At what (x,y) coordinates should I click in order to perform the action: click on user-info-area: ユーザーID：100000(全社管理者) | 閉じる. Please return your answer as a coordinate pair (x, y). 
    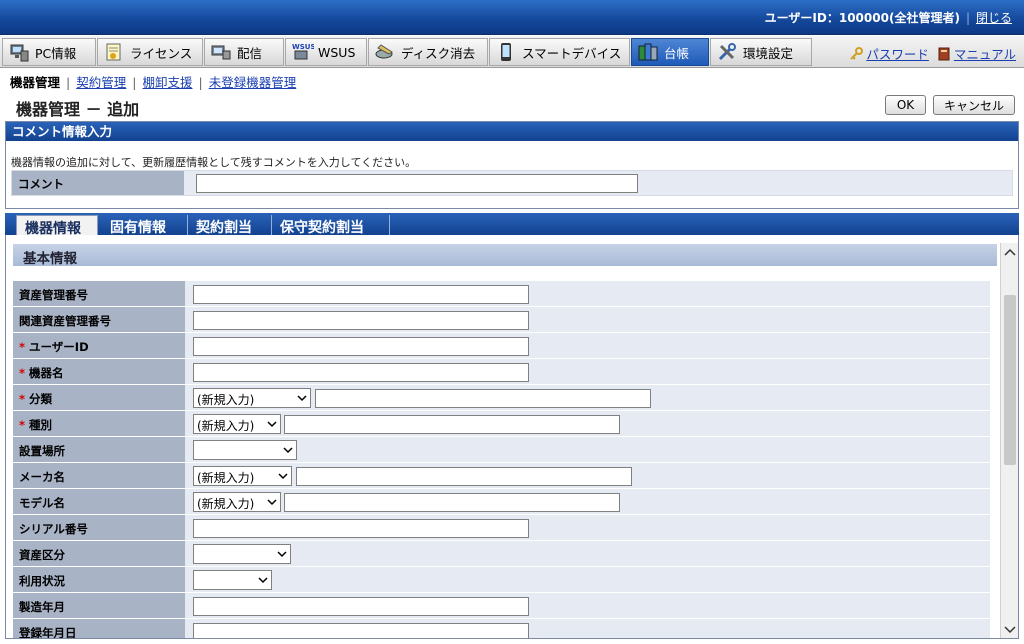
    Looking at the image, I should click on (888, 17).